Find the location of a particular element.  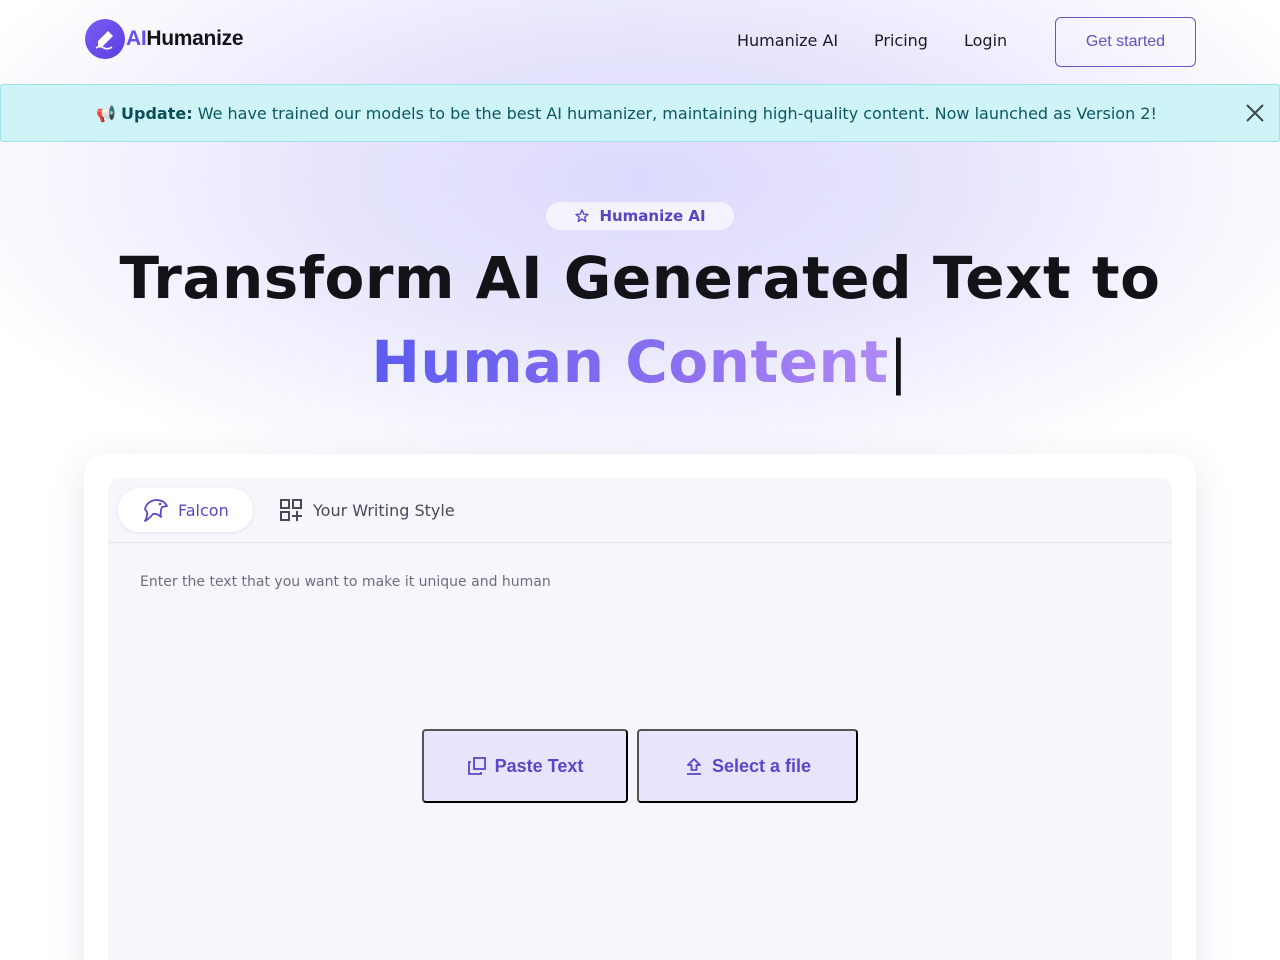

hero-title-line2: Human Content| is located at coordinates (640, 362).